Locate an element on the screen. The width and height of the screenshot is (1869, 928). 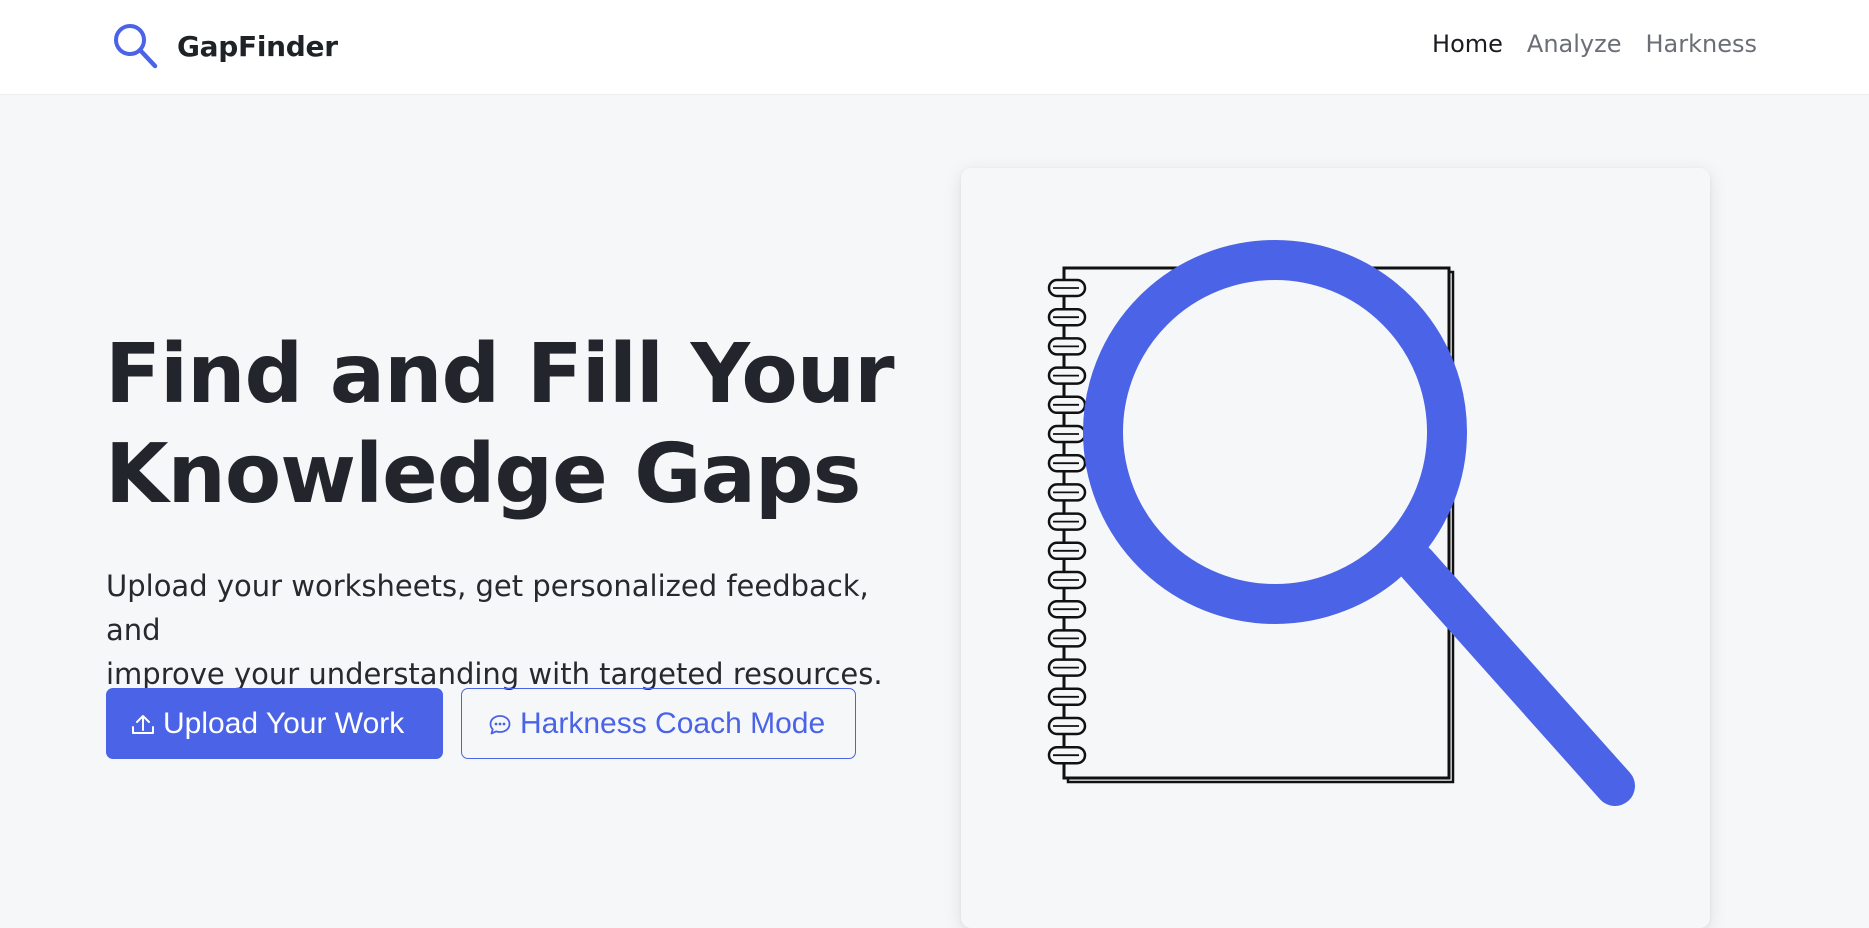
nav-analyze: Analyze is located at coordinates (1574, 44).